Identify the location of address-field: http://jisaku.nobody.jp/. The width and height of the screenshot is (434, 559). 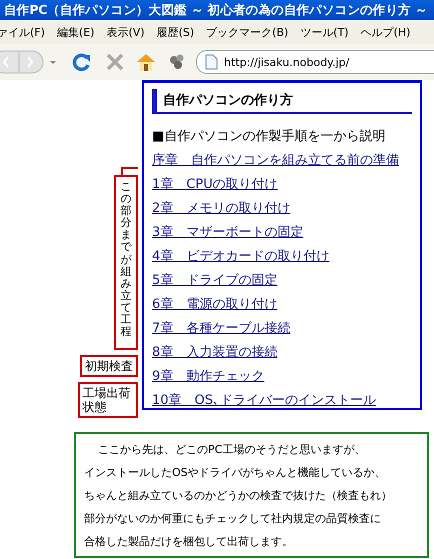
(315, 62).